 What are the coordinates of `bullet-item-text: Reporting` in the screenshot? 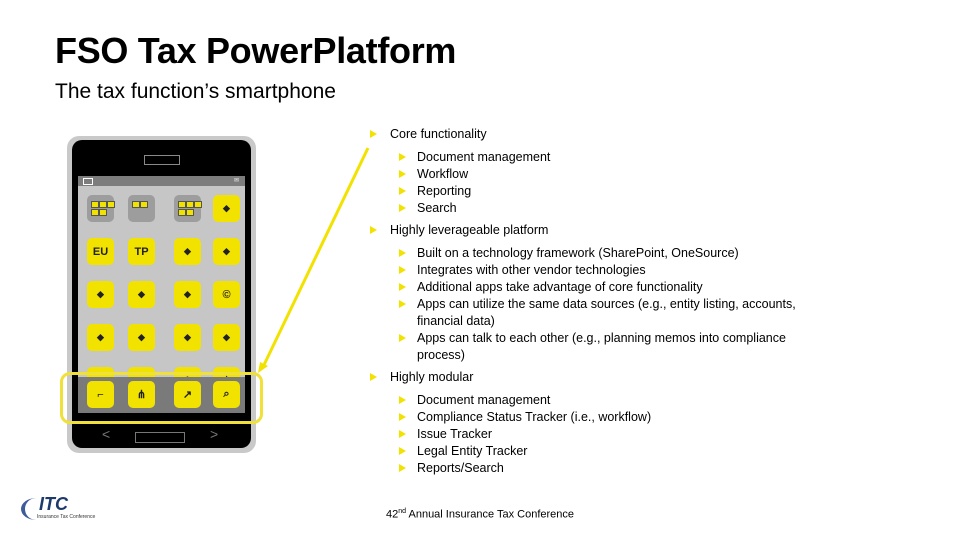 It's located at (444, 191).